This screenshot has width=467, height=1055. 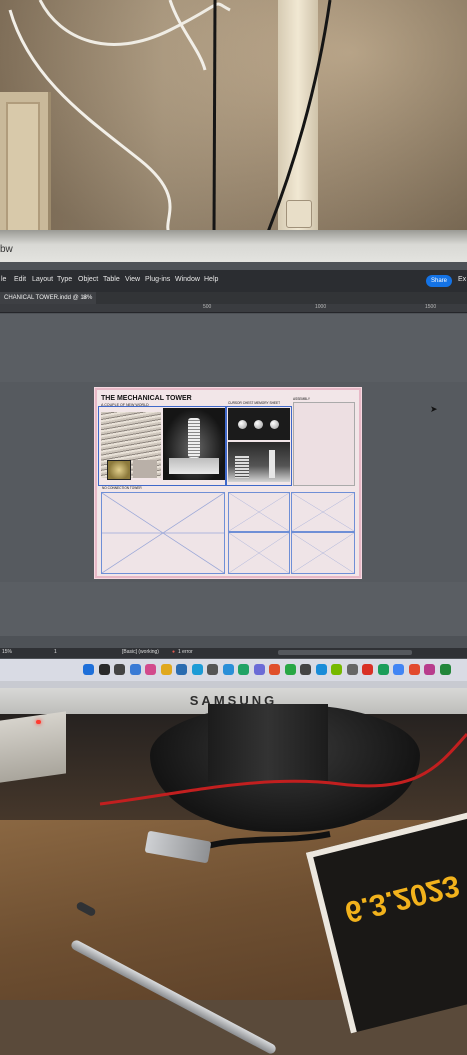 What do you see at coordinates (3, 279) in the screenshot?
I see `menu-file: le` at bounding box center [3, 279].